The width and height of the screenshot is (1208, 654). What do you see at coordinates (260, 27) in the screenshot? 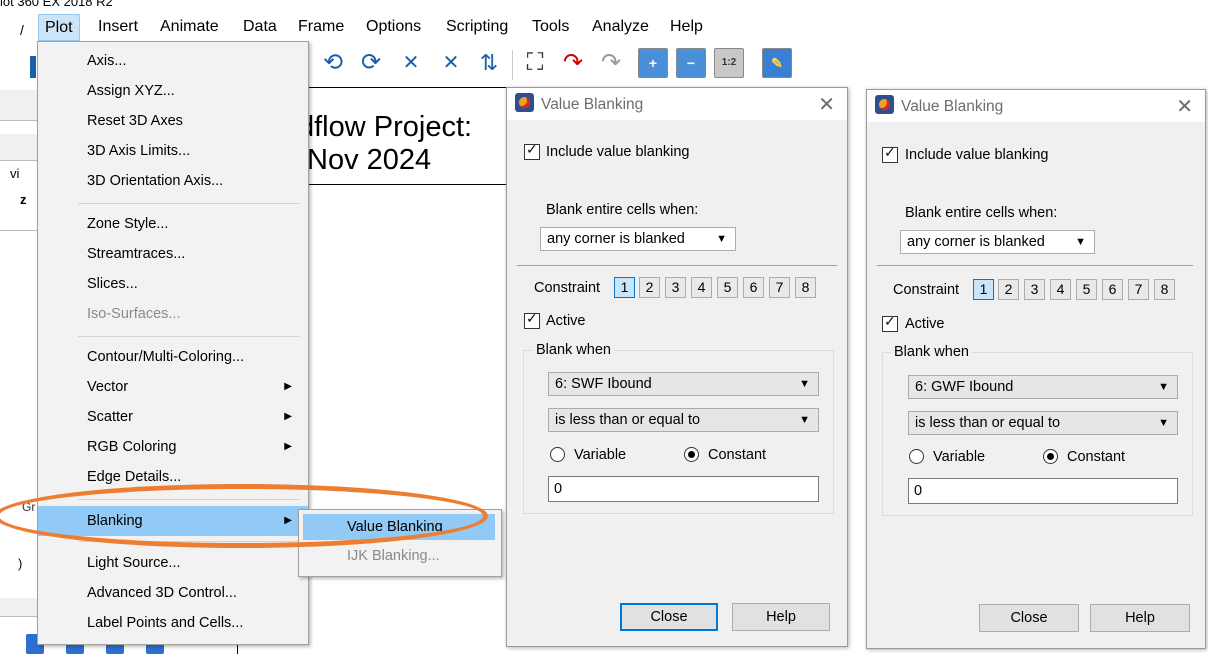
I see `menu-data: Data` at bounding box center [260, 27].